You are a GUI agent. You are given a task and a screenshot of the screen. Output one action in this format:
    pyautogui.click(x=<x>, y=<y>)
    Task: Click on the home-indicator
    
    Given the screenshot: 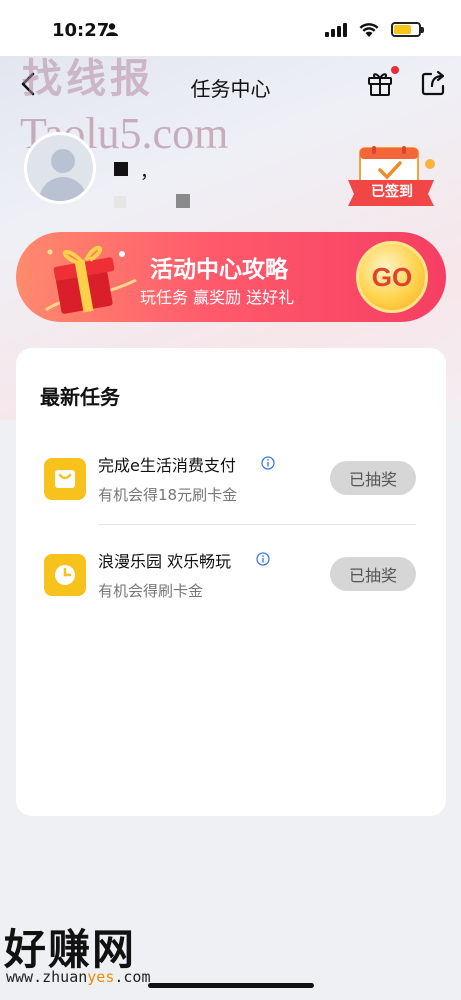 What is the action you would take?
    pyautogui.click(x=231, y=985)
    